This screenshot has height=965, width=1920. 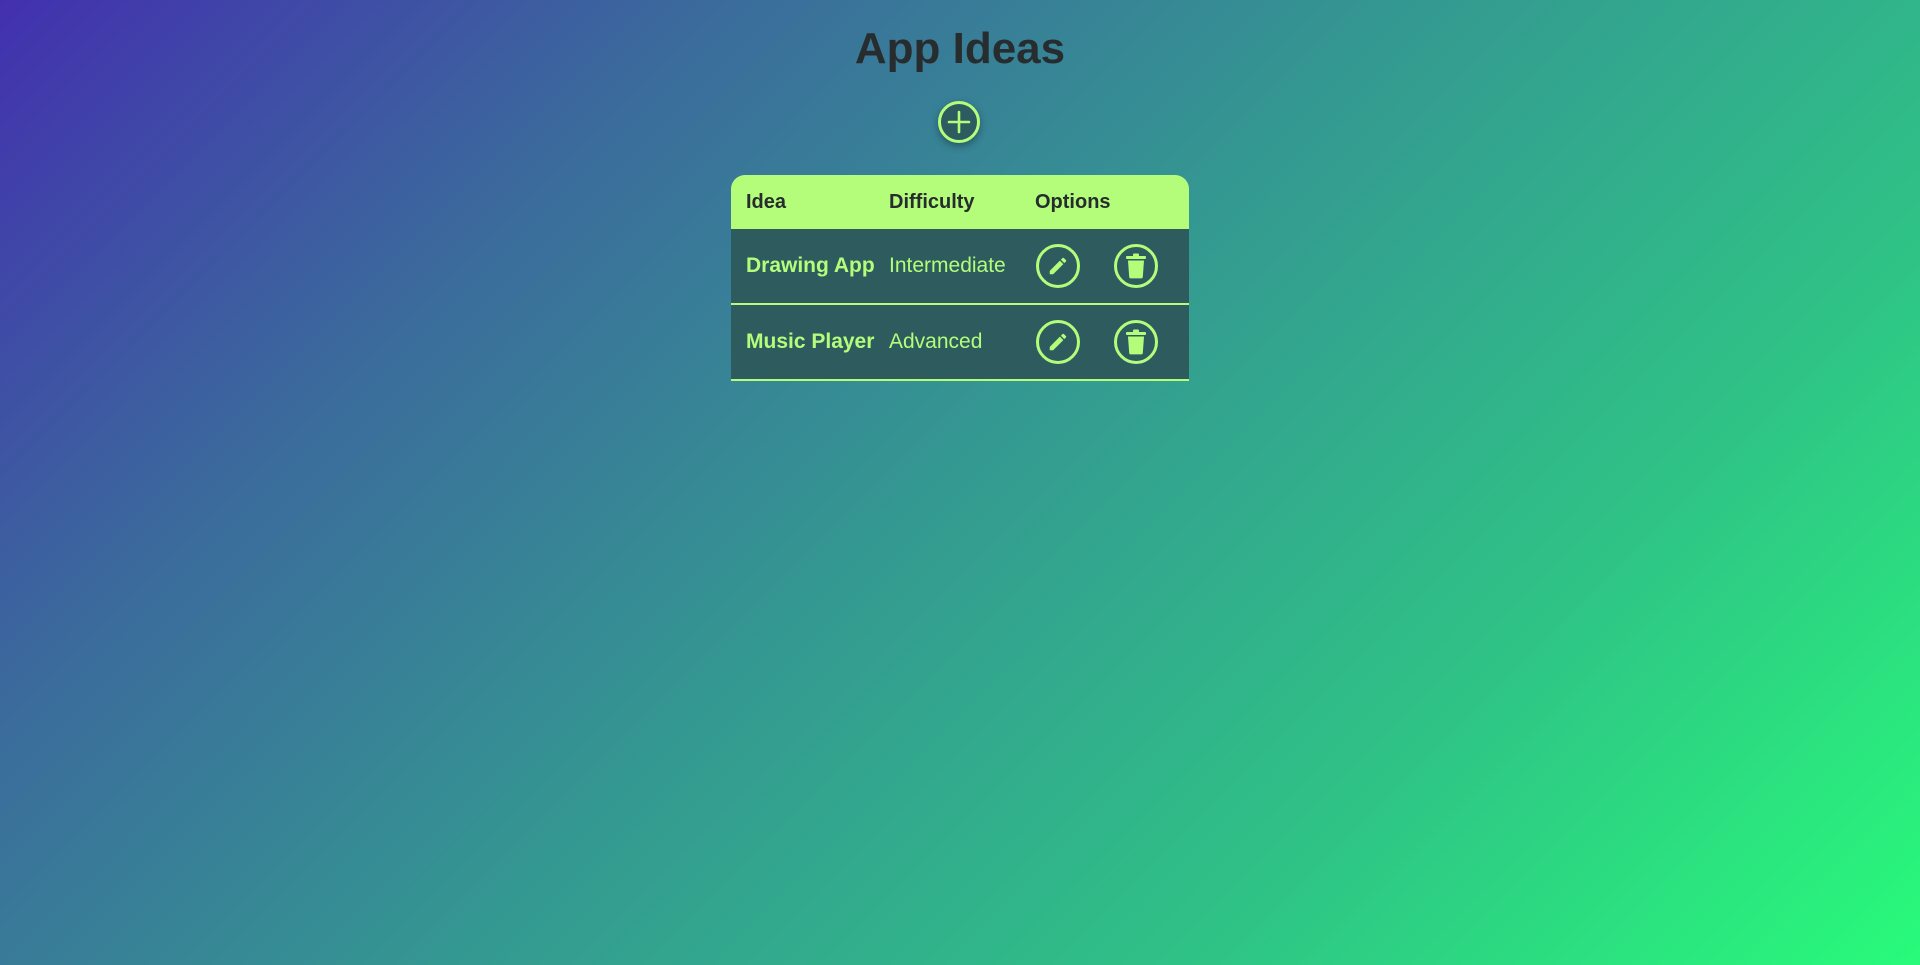 What do you see at coordinates (947, 265) in the screenshot?
I see `idea-difficulty: Intermediate` at bounding box center [947, 265].